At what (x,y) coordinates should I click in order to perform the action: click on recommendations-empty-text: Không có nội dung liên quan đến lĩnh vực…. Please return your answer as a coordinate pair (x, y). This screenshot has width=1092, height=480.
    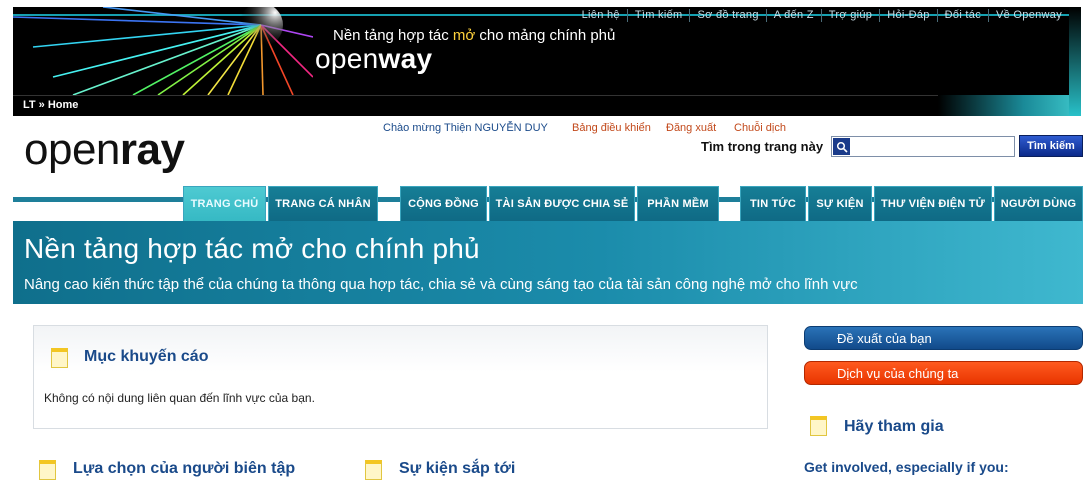
    Looking at the image, I should click on (179, 398).